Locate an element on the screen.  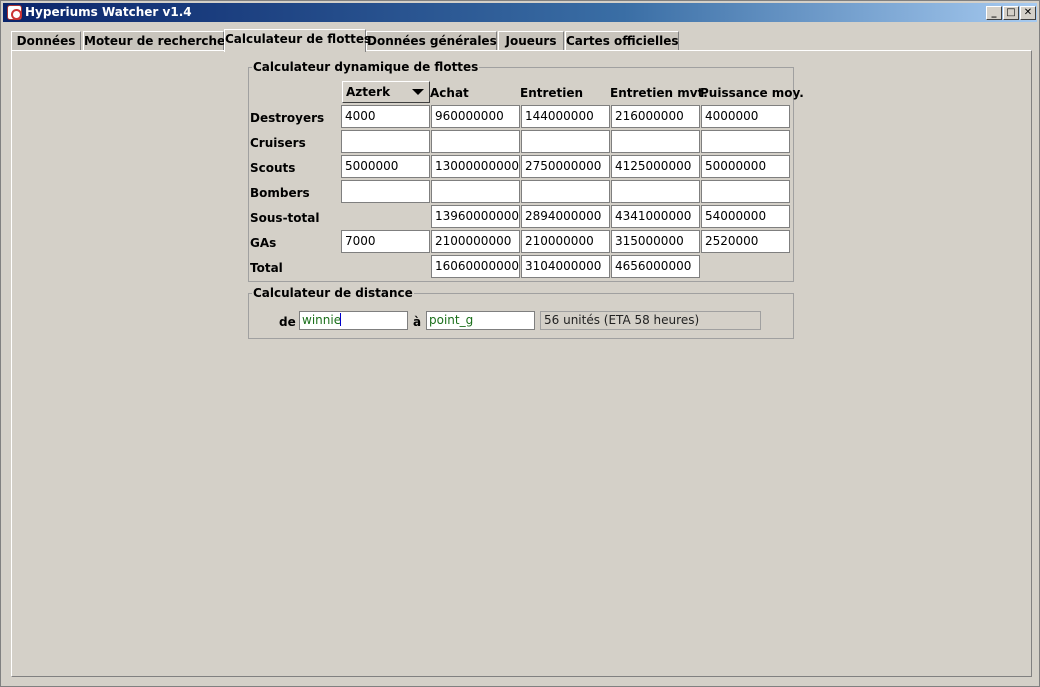
from-label: de is located at coordinates (287, 322).